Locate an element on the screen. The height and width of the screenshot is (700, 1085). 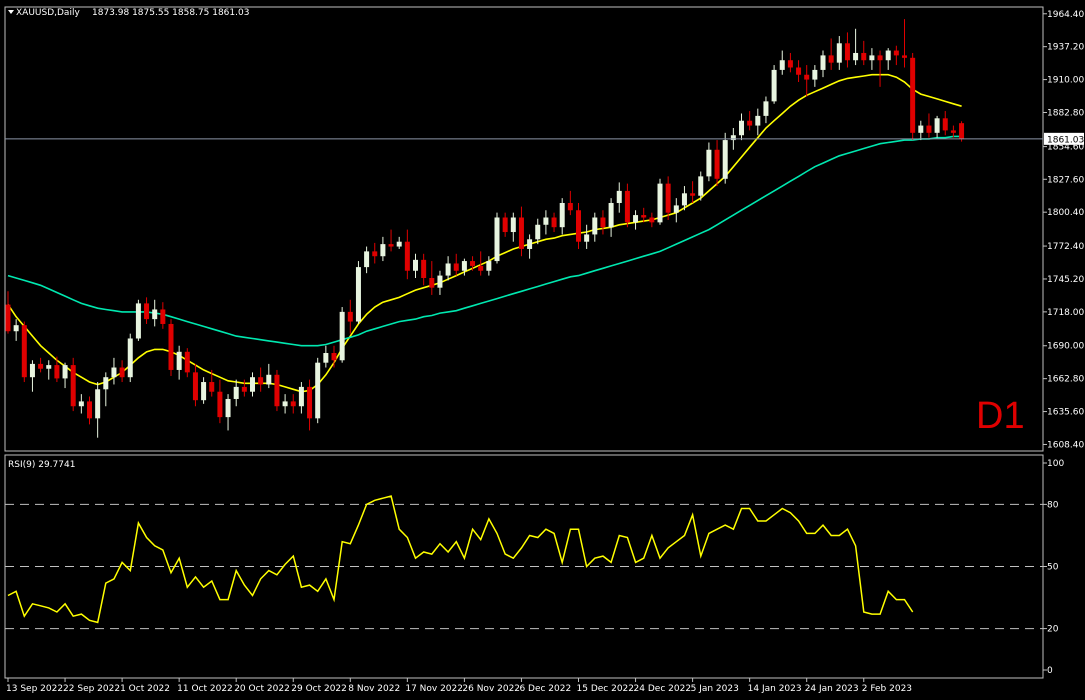
date-tick-label: 17 Nov 2022 is located at coordinates (434, 689).